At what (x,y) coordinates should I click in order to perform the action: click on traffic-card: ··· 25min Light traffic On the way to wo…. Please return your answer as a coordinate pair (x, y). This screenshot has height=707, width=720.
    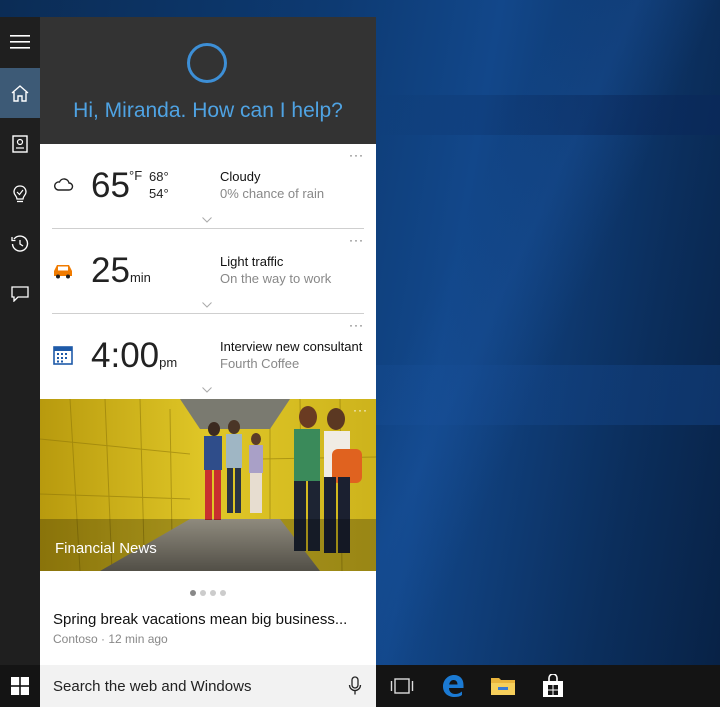
    Looking at the image, I should click on (208, 271).